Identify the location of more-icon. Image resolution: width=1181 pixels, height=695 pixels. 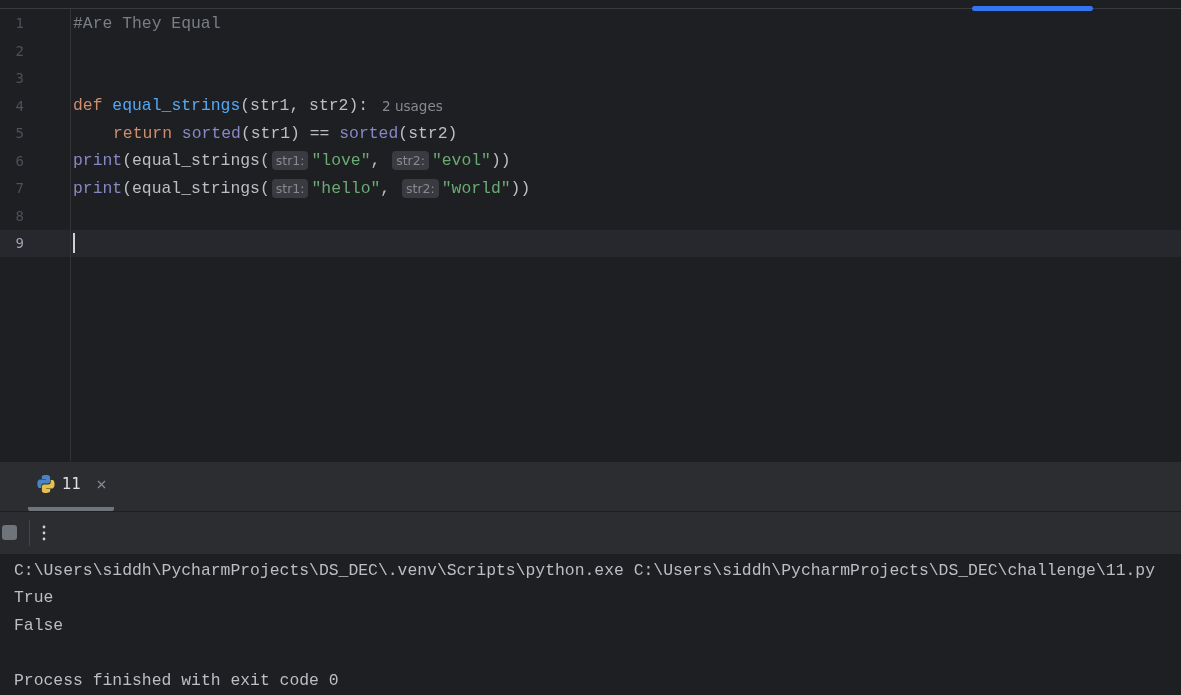
(44, 532).